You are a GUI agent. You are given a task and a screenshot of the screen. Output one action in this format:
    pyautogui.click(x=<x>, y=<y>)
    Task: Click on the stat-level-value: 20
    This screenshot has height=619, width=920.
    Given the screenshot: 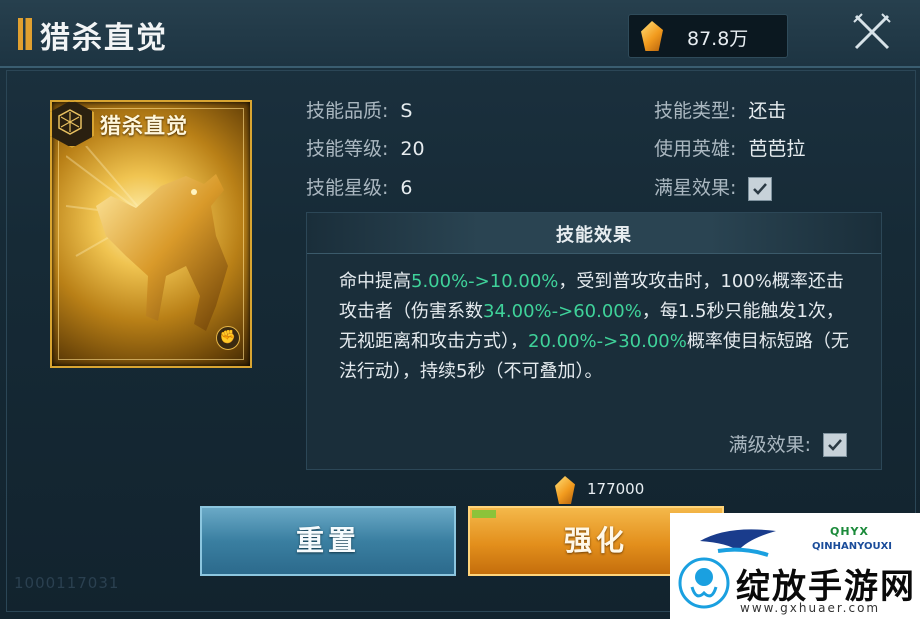 What is the action you would take?
    pyautogui.click(x=412, y=149)
    